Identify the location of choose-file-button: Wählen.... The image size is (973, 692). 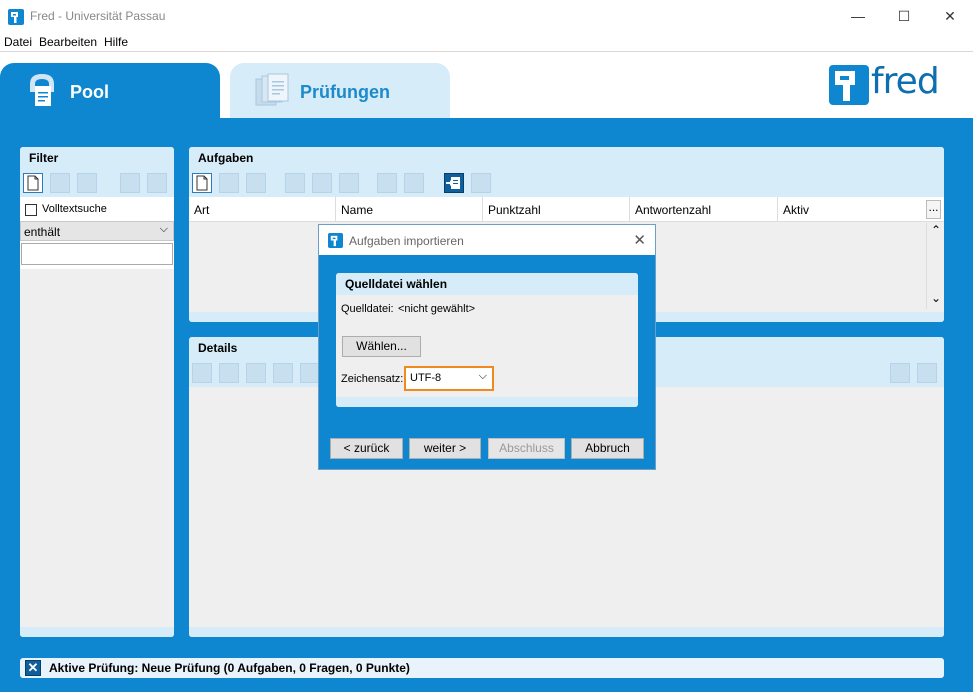
(381, 346).